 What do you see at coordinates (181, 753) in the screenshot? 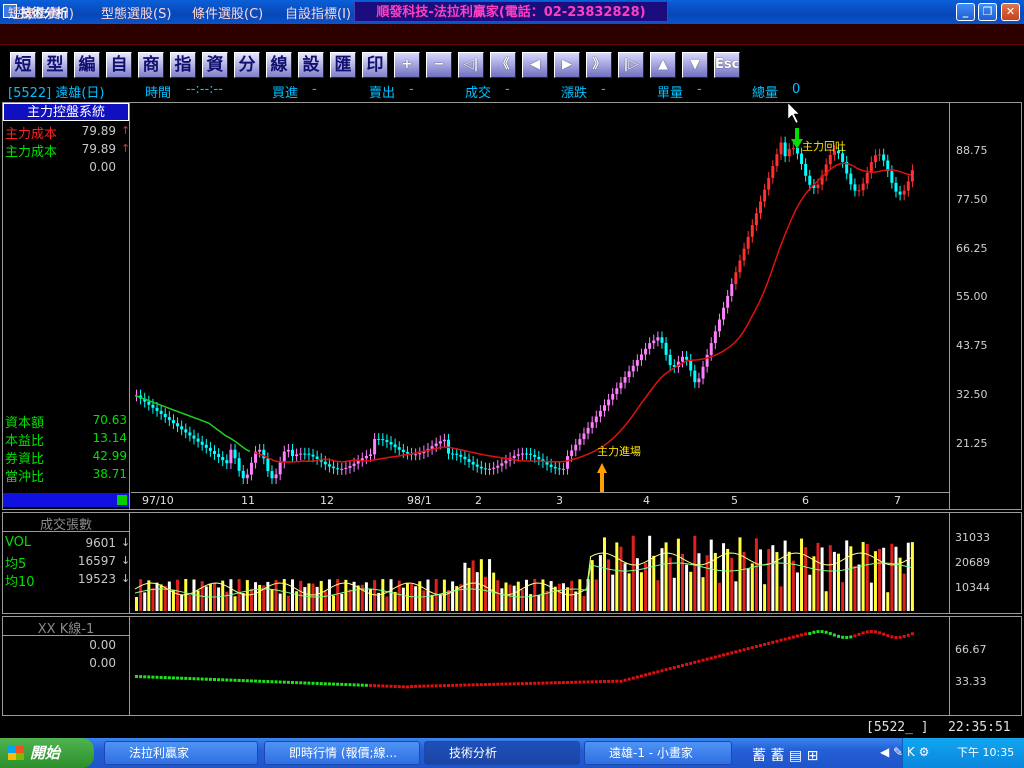
I see `task-ferrari: 法拉利贏家` at bounding box center [181, 753].